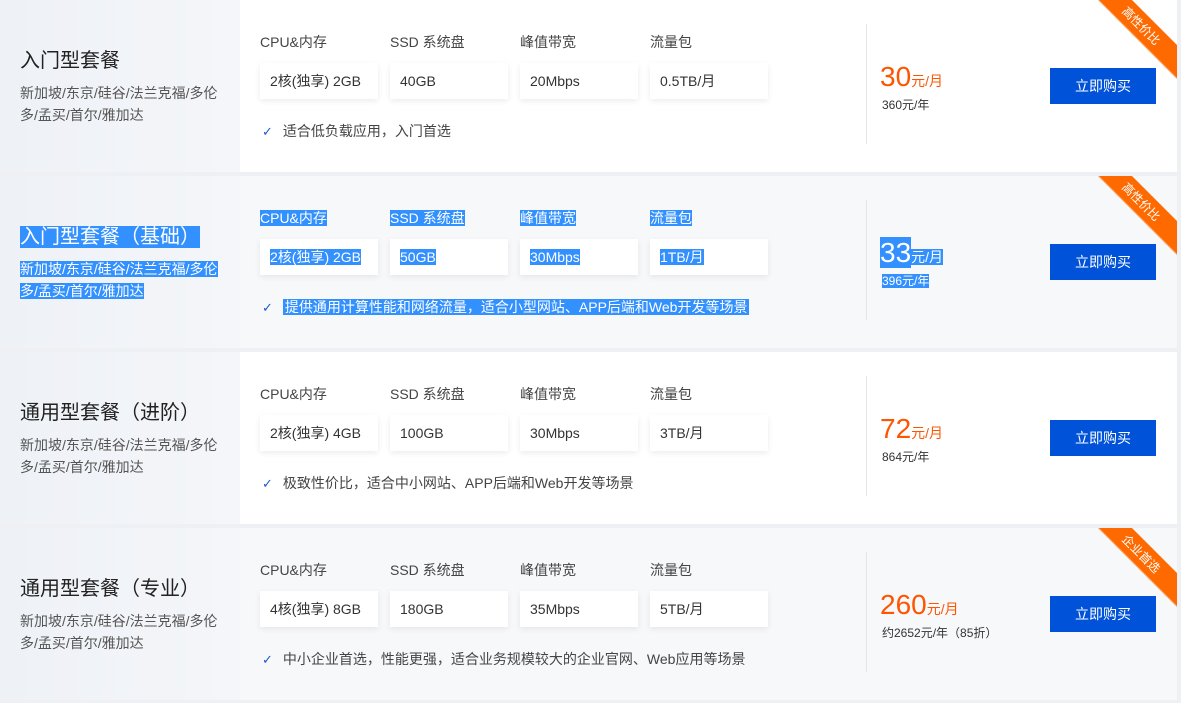  I want to click on plan-summary: 通用型套餐（专业） 新加坡/东京/硅谷/法兰克福/多伦多/孟买/首尔/雅加达, so click(120, 614).